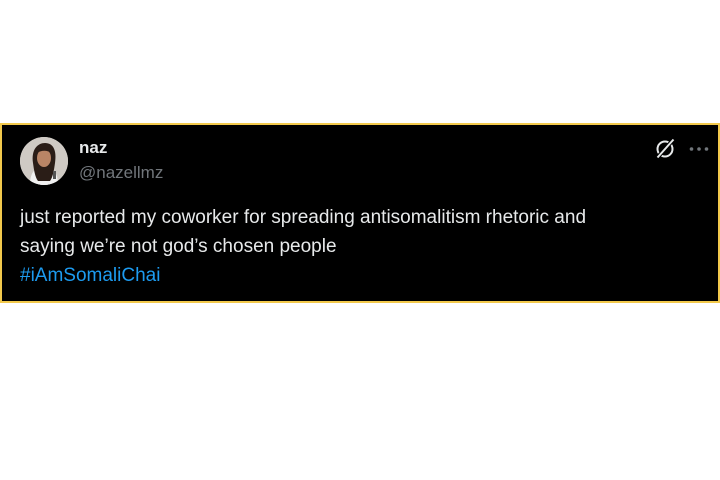  I want to click on author-name: naz, so click(93, 148).